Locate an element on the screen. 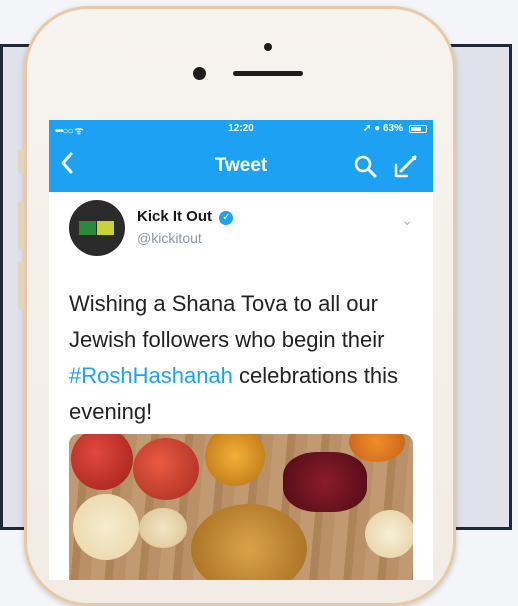 Image resolution: width=518 pixels, height=606 pixels. image-pomegranate is located at coordinates (325, 482).